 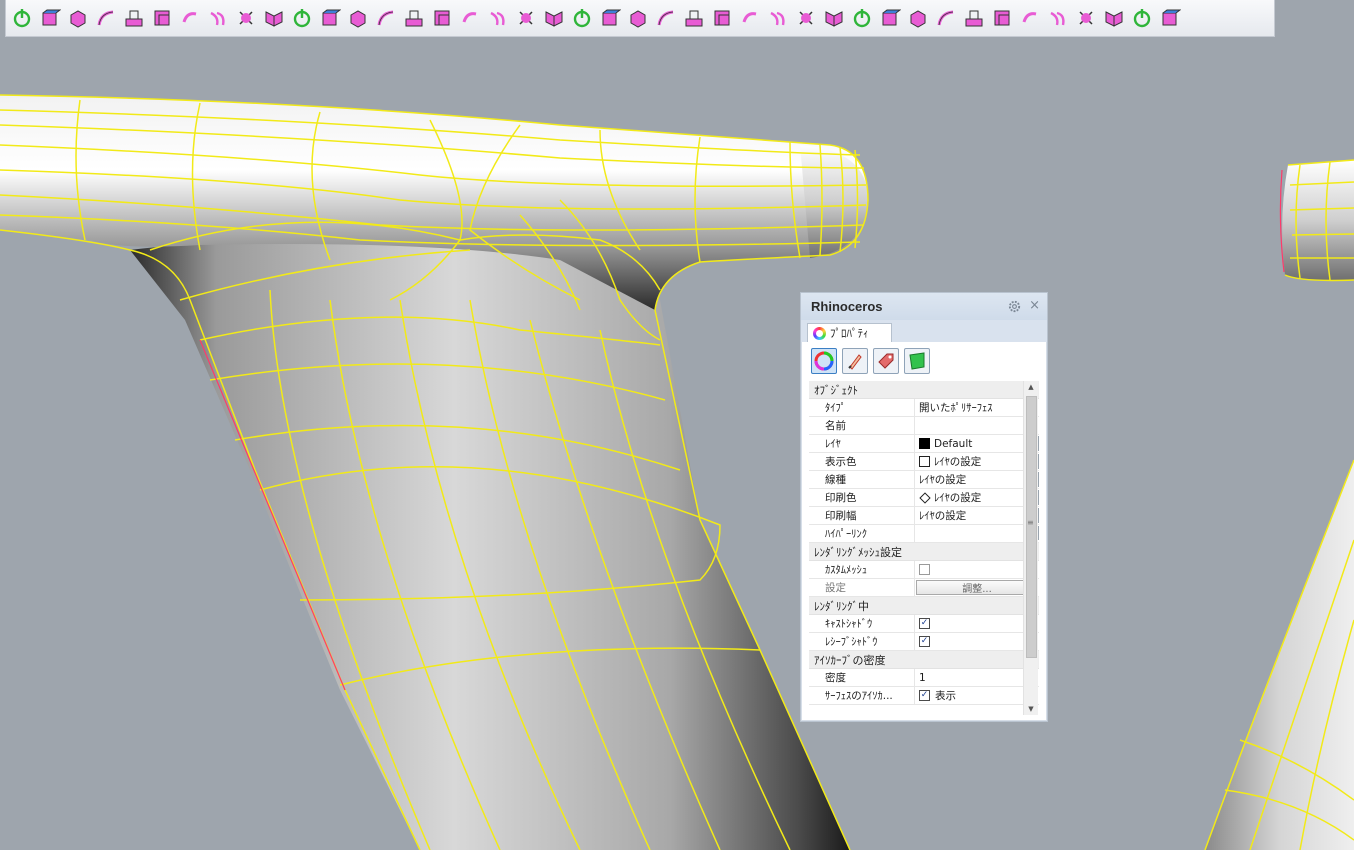 I want to click on linetype-select: ﾚｲﾔの設定 ▼, so click(x=977, y=479).